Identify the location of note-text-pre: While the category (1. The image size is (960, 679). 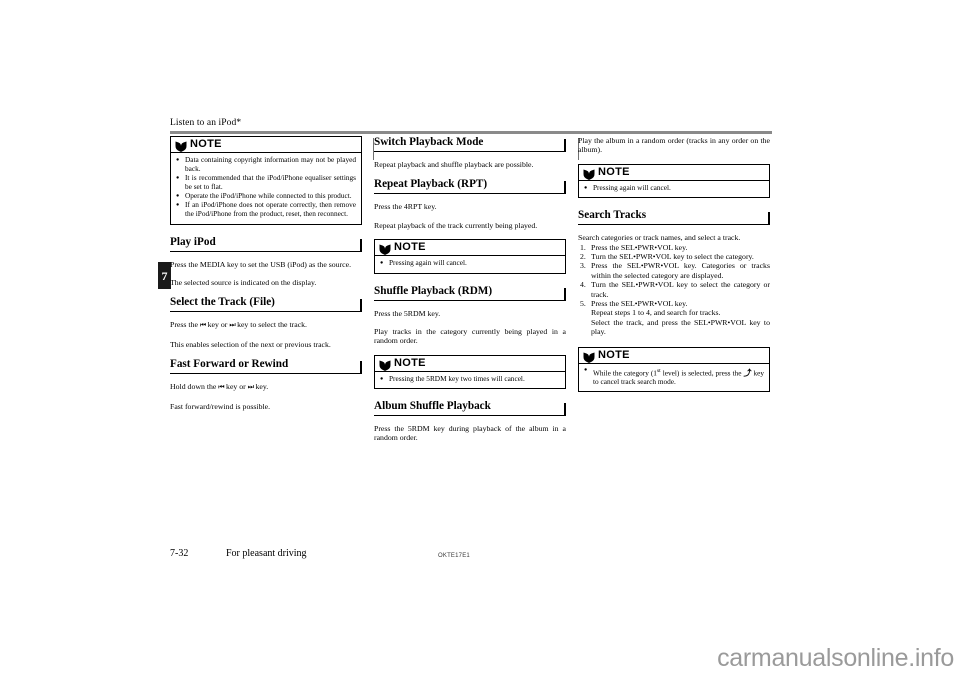
(625, 372).